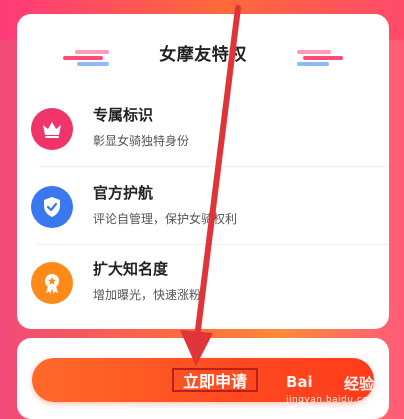 The image size is (404, 419). What do you see at coordinates (203, 57) in the screenshot?
I see `card-title-area: 女摩友特权` at bounding box center [203, 57].